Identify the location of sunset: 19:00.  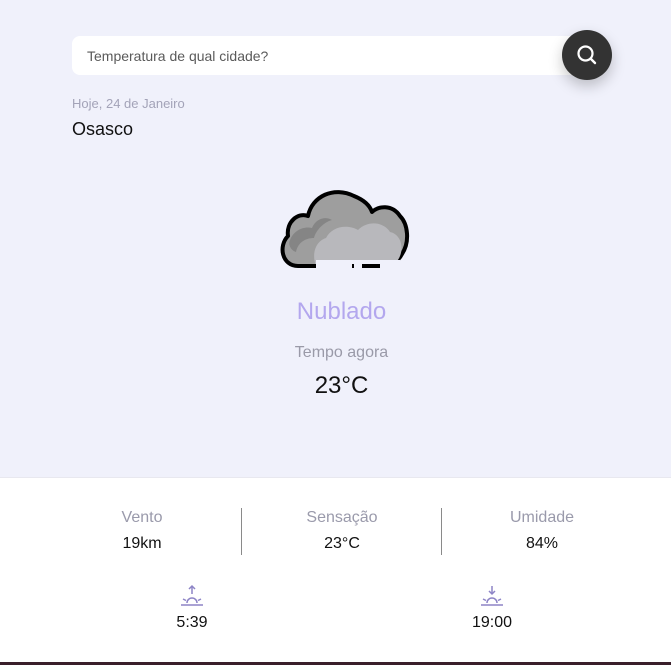
(492, 608).